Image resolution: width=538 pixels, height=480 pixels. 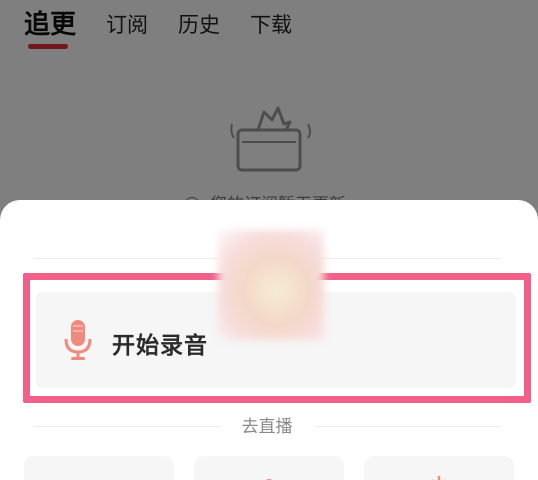 What do you see at coordinates (271, 285) in the screenshot?
I see `blurred-thumbnail` at bounding box center [271, 285].